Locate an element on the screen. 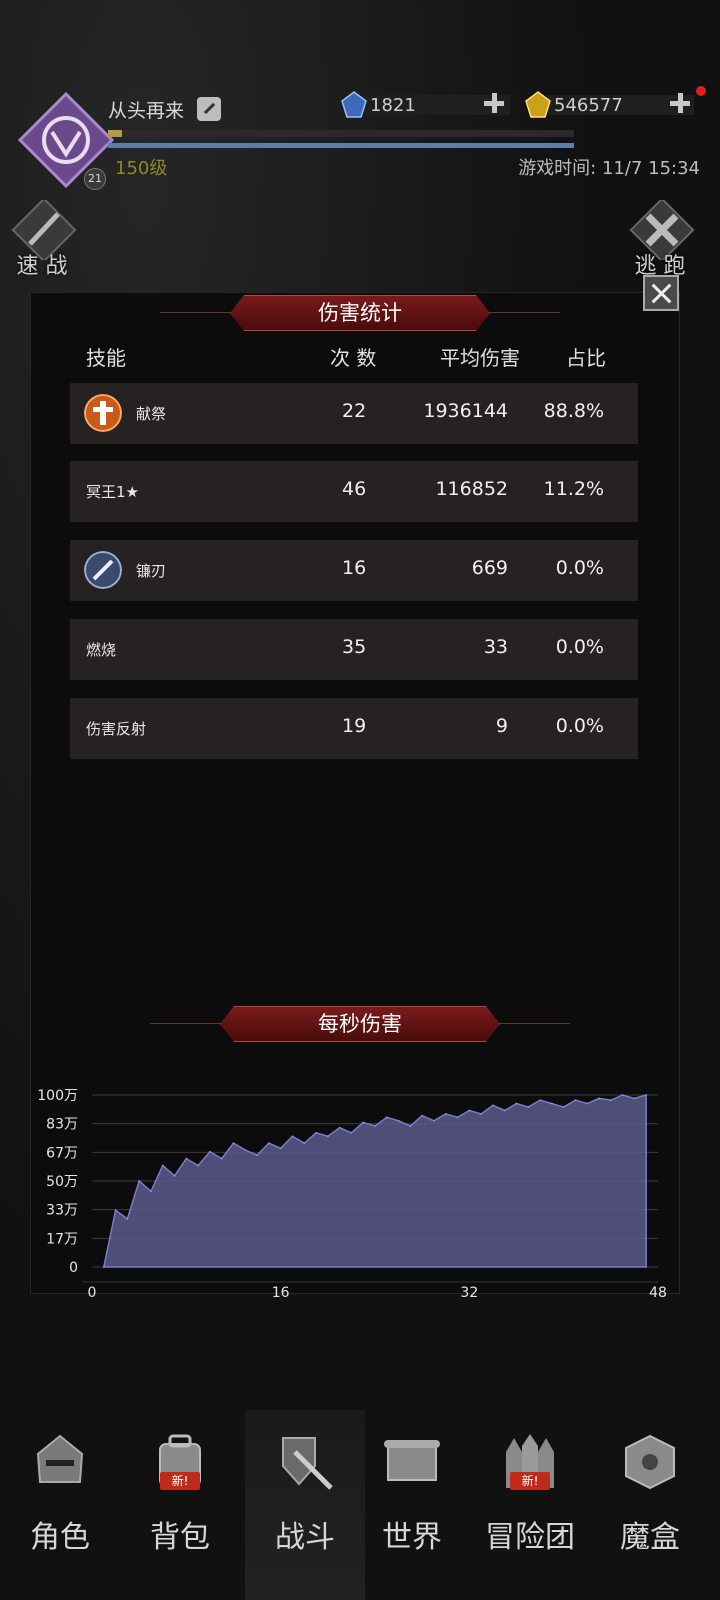 The width and height of the screenshot is (720, 1600). gold-count: 546577 is located at coordinates (588, 105).